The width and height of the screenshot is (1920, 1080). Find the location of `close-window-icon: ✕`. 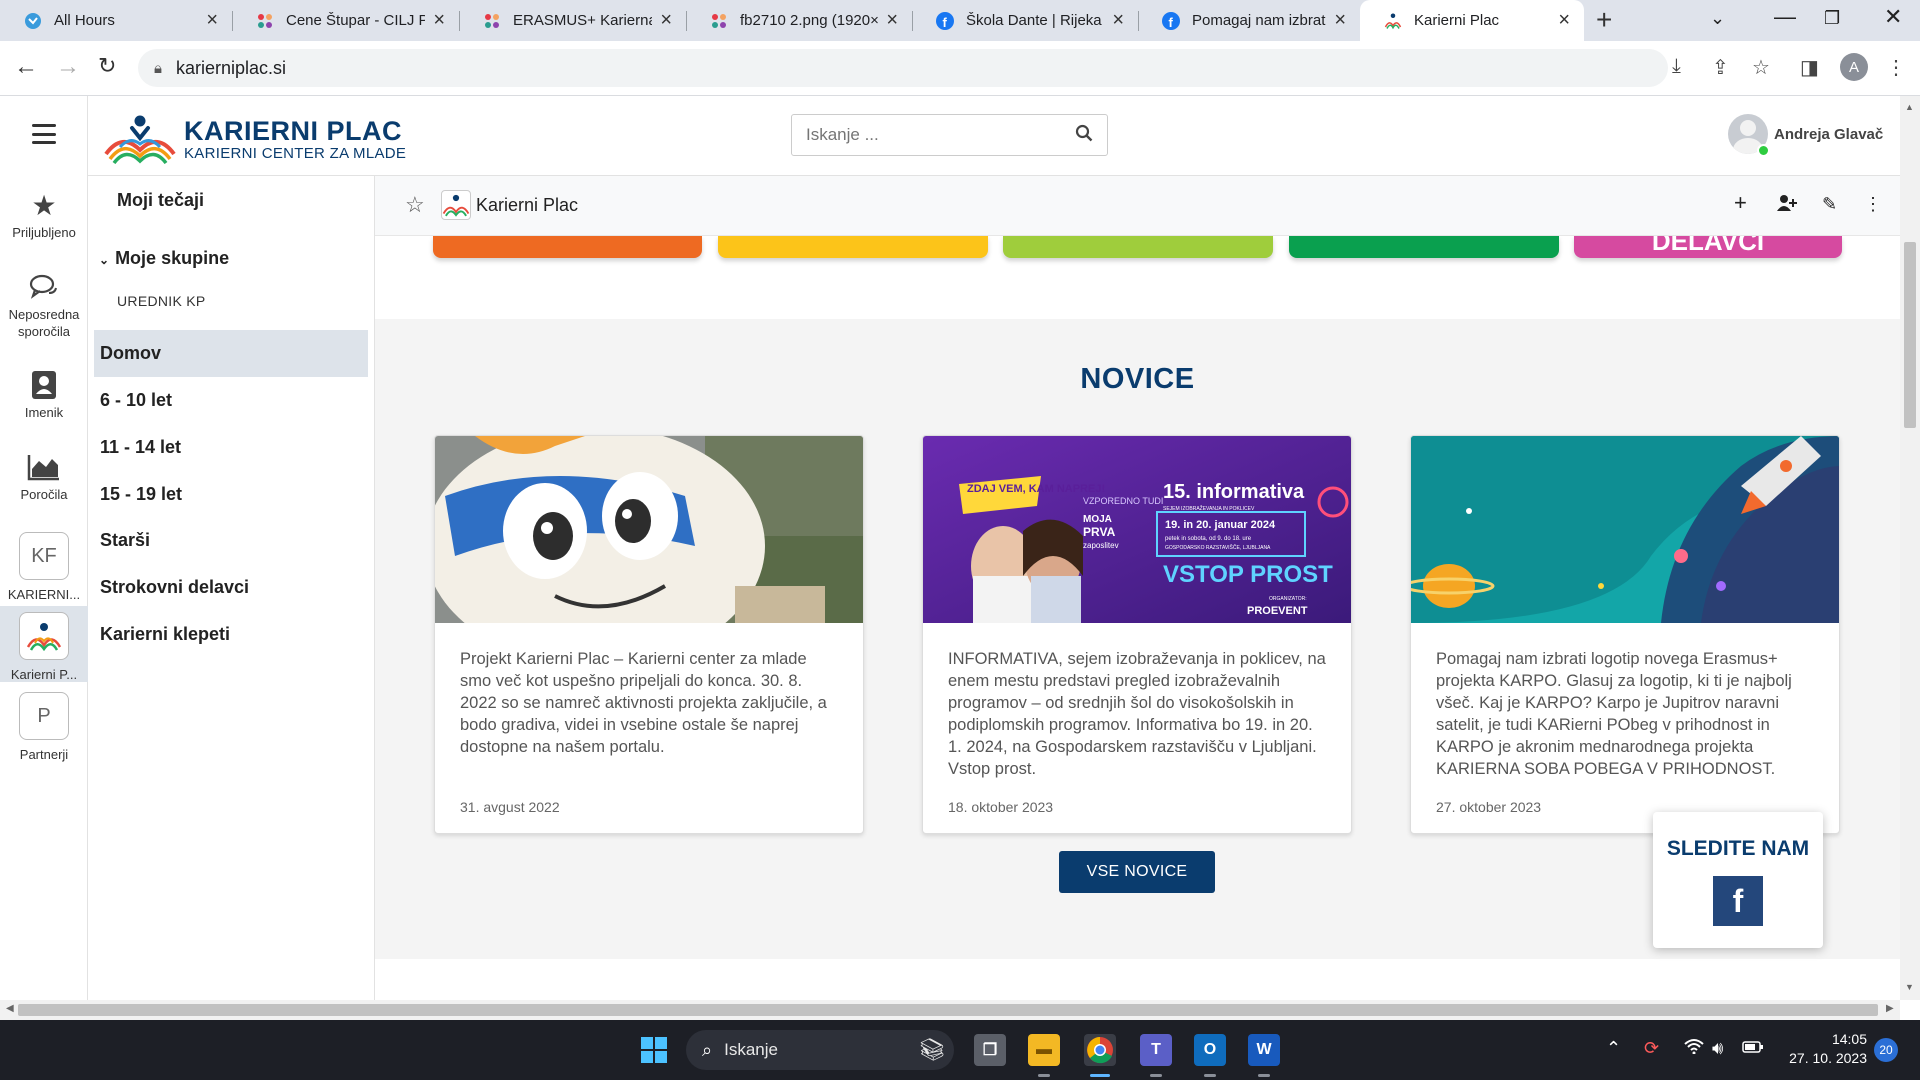

close-window-icon: ✕ is located at coordinates (1893, 17).